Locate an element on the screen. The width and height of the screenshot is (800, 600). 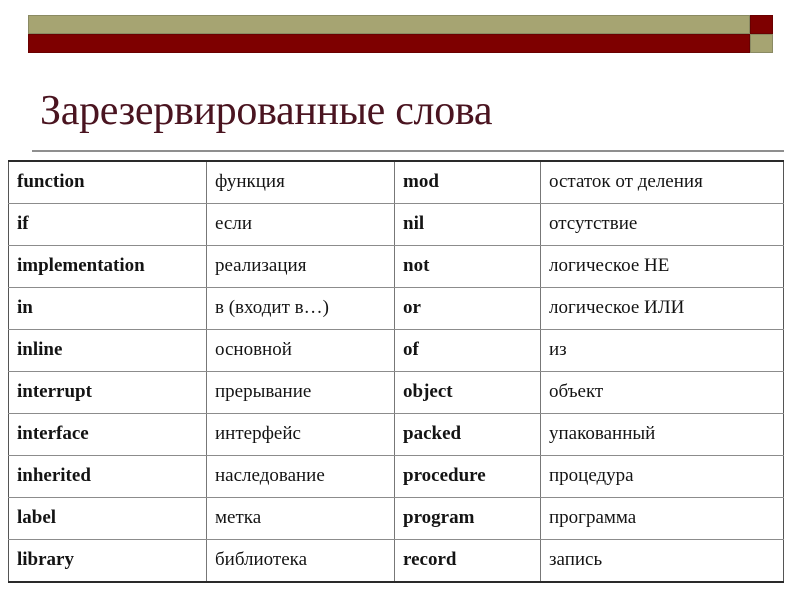
translation-cell-left: наследование is located at coordinates (300, 476).